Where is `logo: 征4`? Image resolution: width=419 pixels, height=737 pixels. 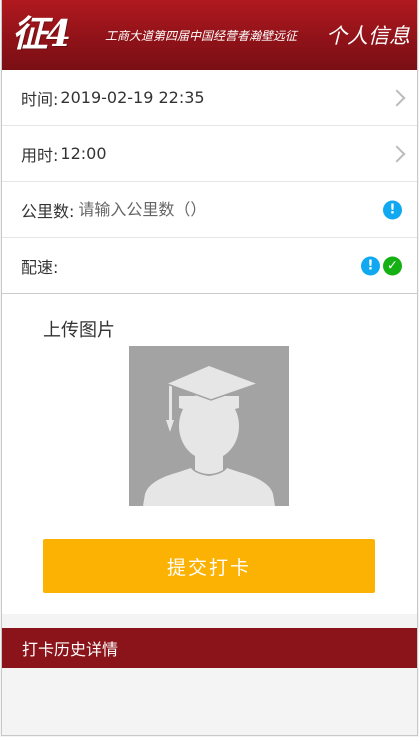
logo: 征4 is located at coordinates (41, 34).